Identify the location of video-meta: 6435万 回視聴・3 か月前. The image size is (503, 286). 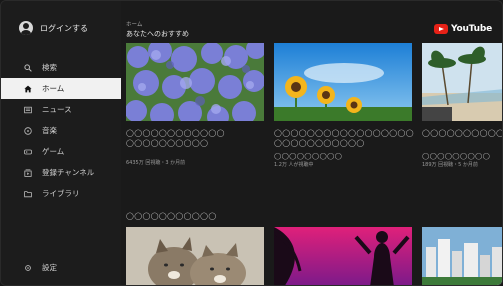
(156, 163).